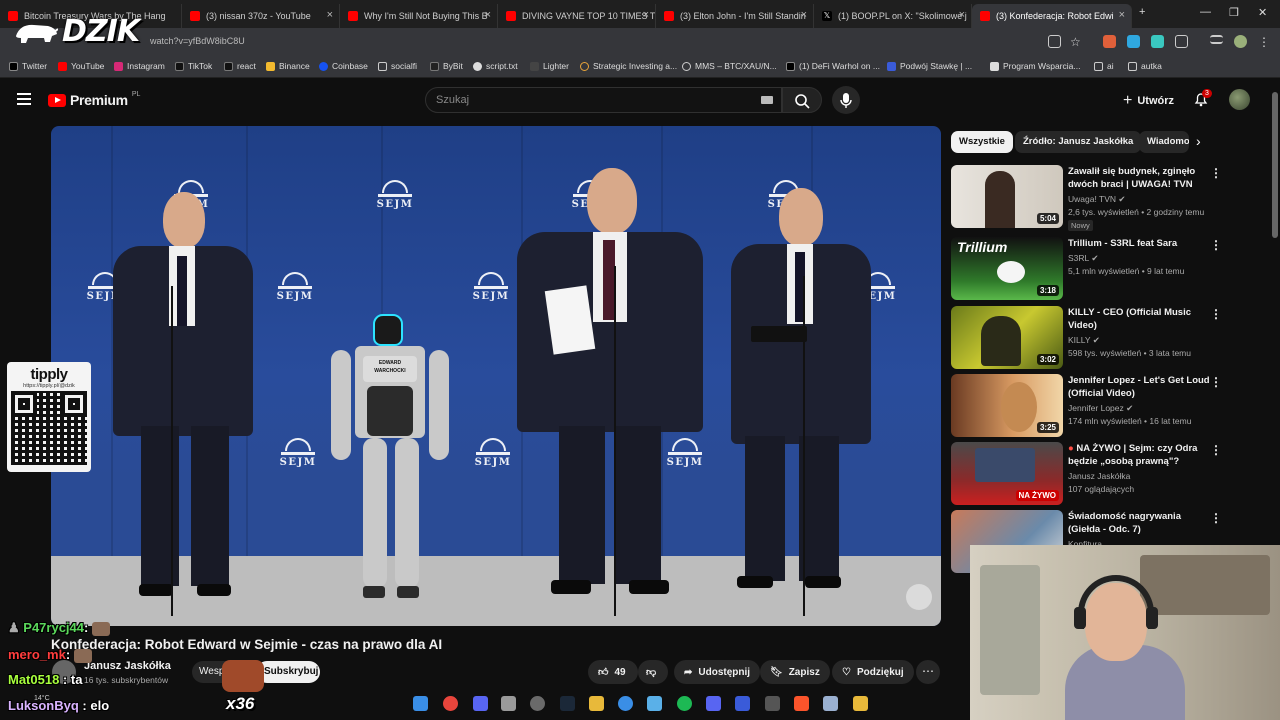  Describe the element at coordinates (261, 16) in the screenshot. I see `browser-tab: (3) nissan 370z - YouTube ×` at that location.